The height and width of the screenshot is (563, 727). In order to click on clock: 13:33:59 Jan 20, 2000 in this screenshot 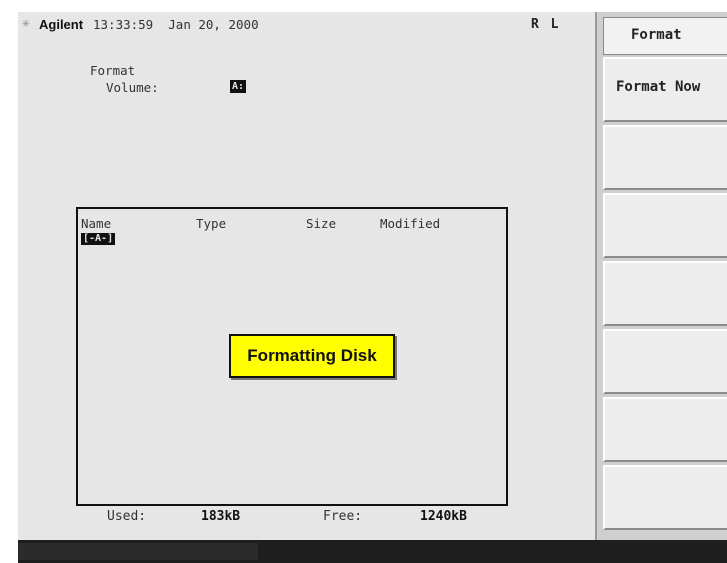, I will do `click(176, 24)`.